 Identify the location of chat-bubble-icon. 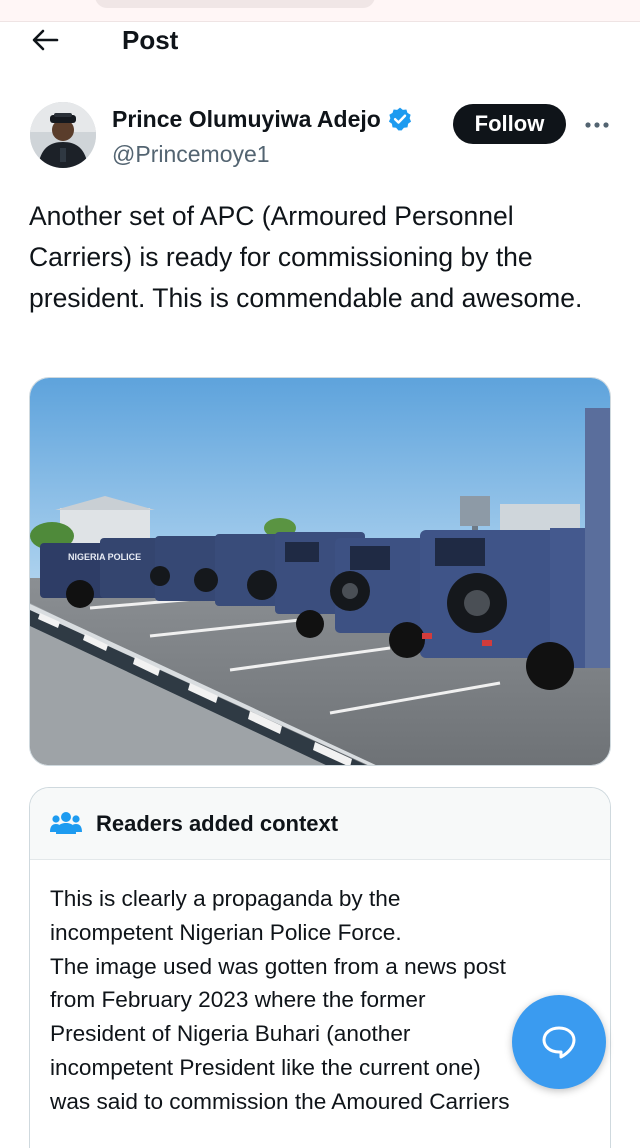
(559, 1042).